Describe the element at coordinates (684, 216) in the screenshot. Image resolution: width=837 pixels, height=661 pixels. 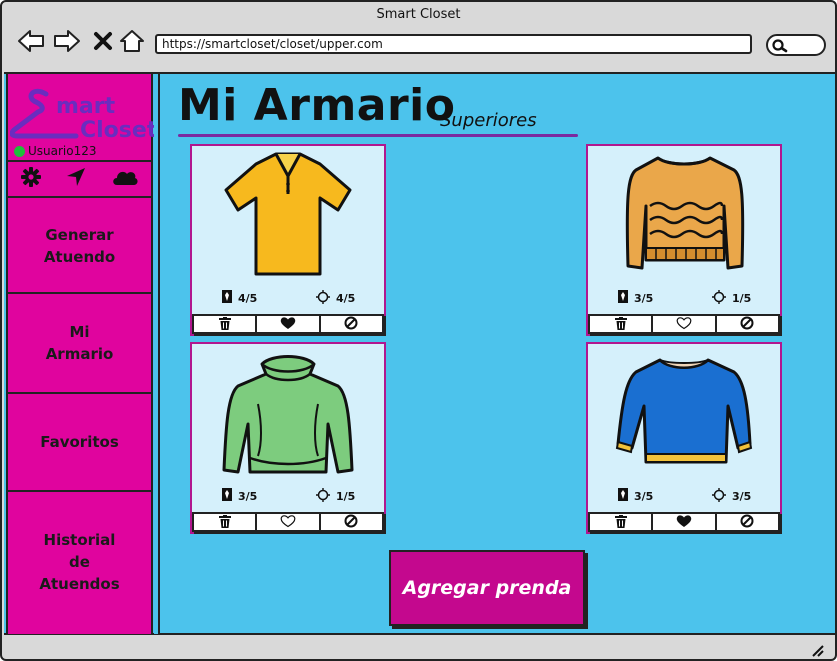
I see `garment-image-orange-sweater` at that location.